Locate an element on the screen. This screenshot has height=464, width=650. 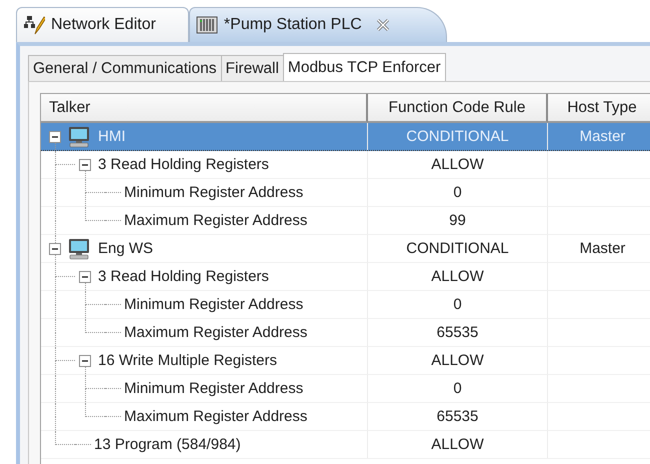
column-header: Talker is located at coordinates (204, 108).